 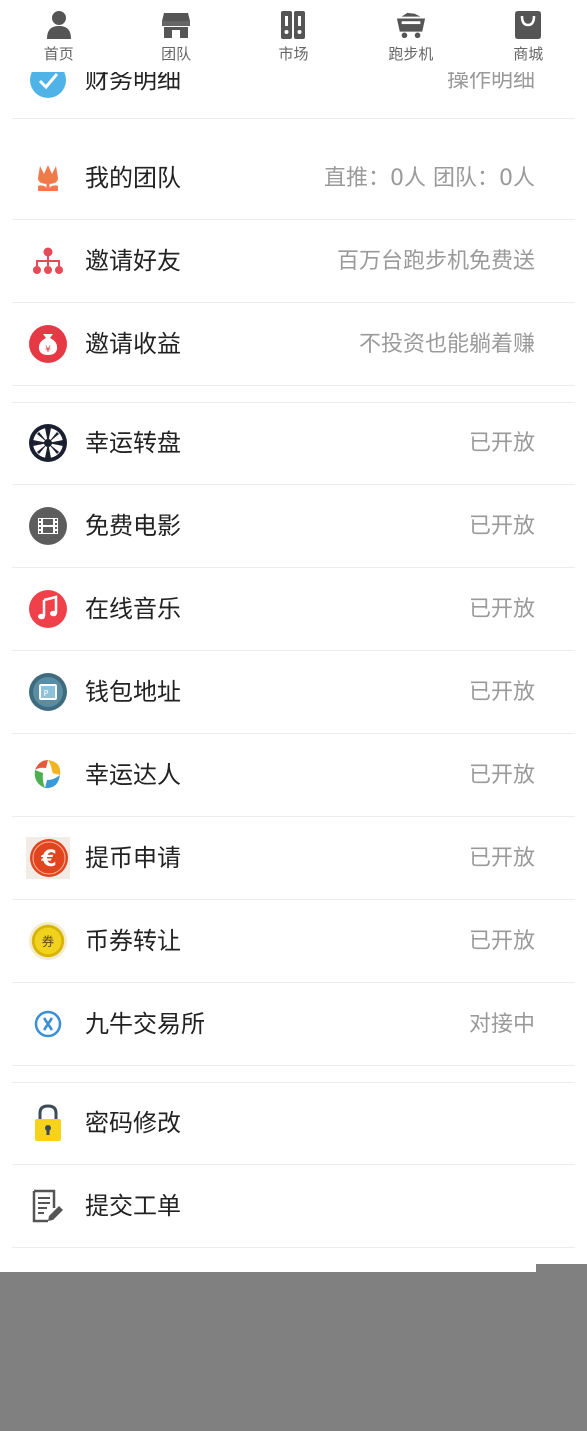 I want to click on store-icon, so click(x=176, y=25).